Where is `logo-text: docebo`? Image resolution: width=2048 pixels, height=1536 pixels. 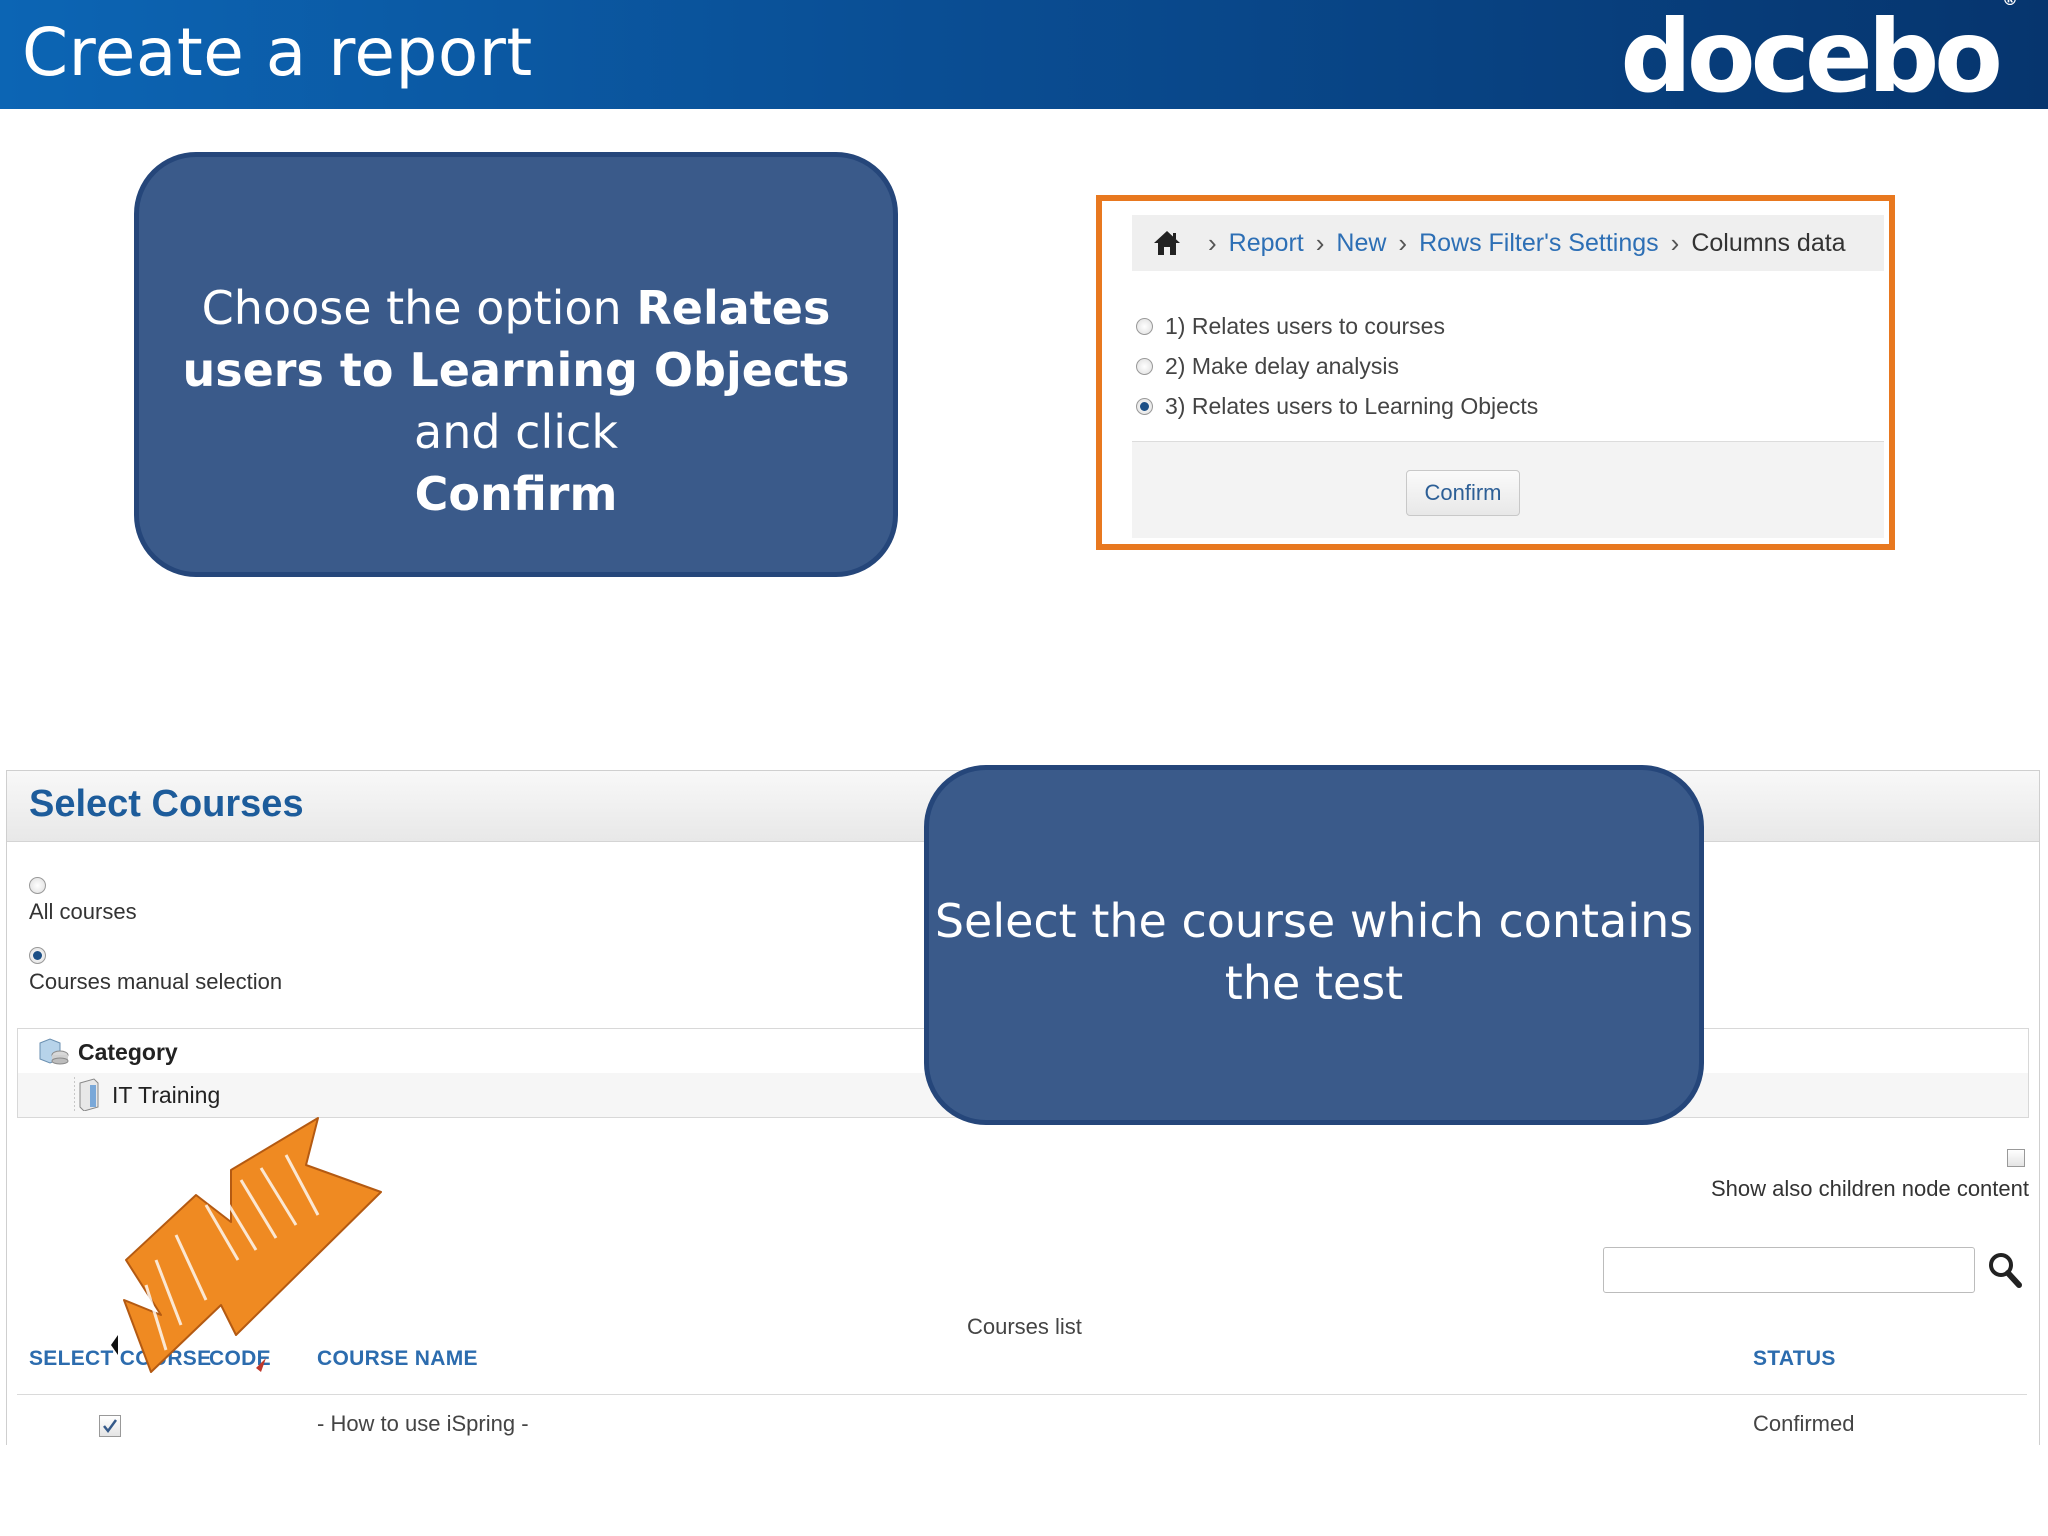 logo-text: docebo is located at coordinates (1811, 57).